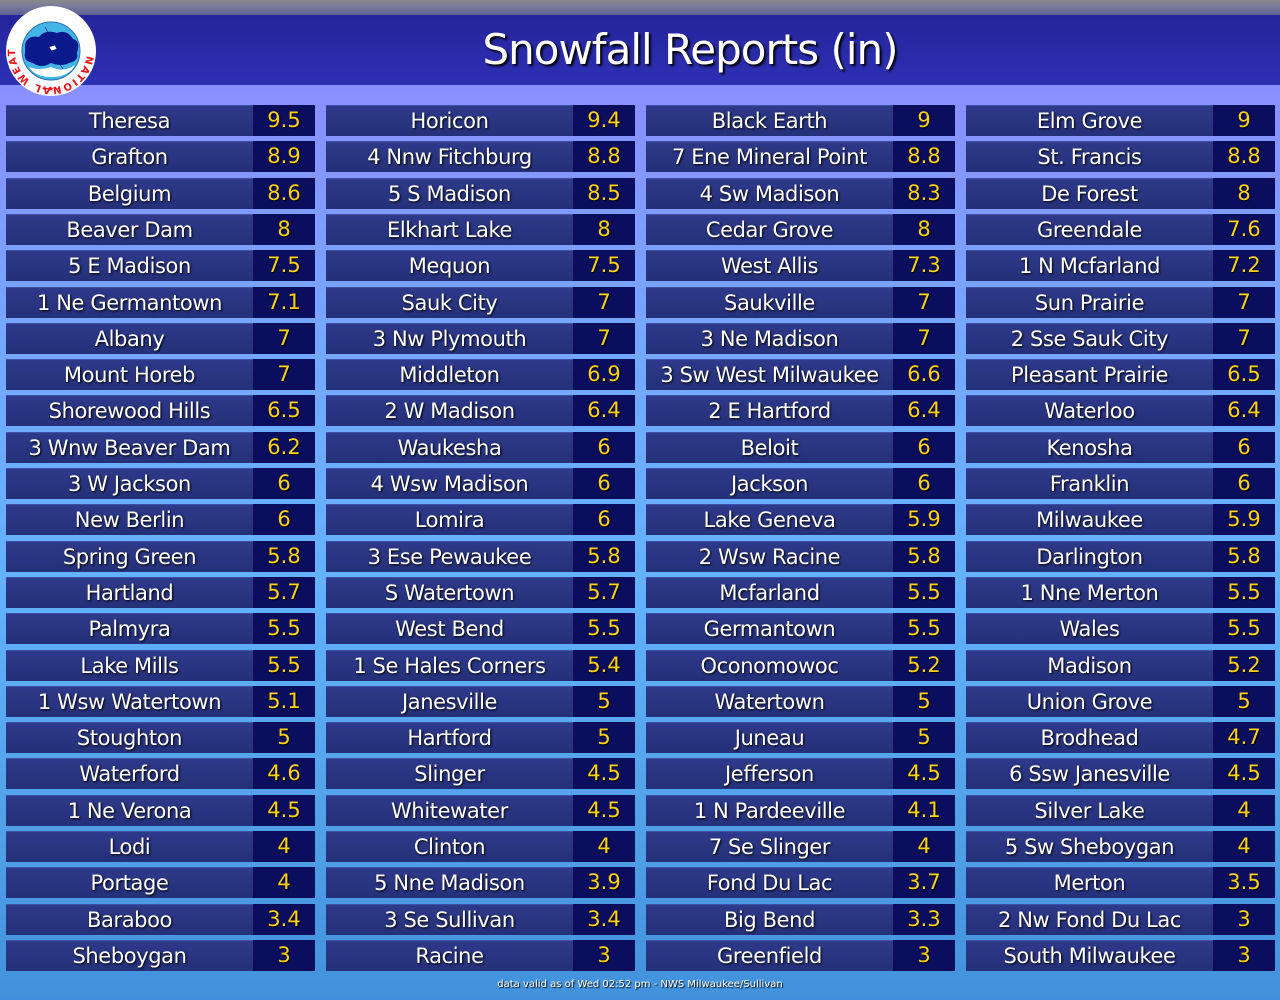  I want to click on location-name: Middleton, so click(449, 374).